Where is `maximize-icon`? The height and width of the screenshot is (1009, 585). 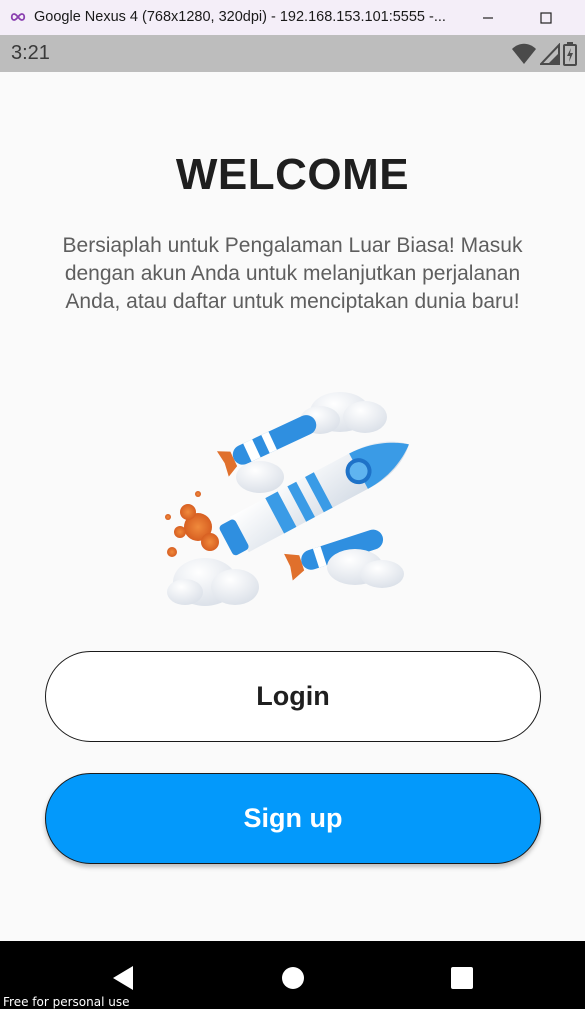
maximize-icon is located at coordinates (546, 17).